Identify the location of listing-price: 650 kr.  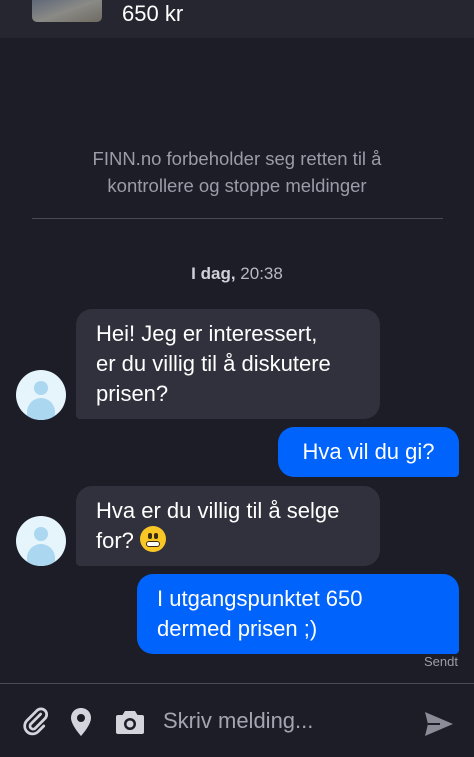
(153, 13).